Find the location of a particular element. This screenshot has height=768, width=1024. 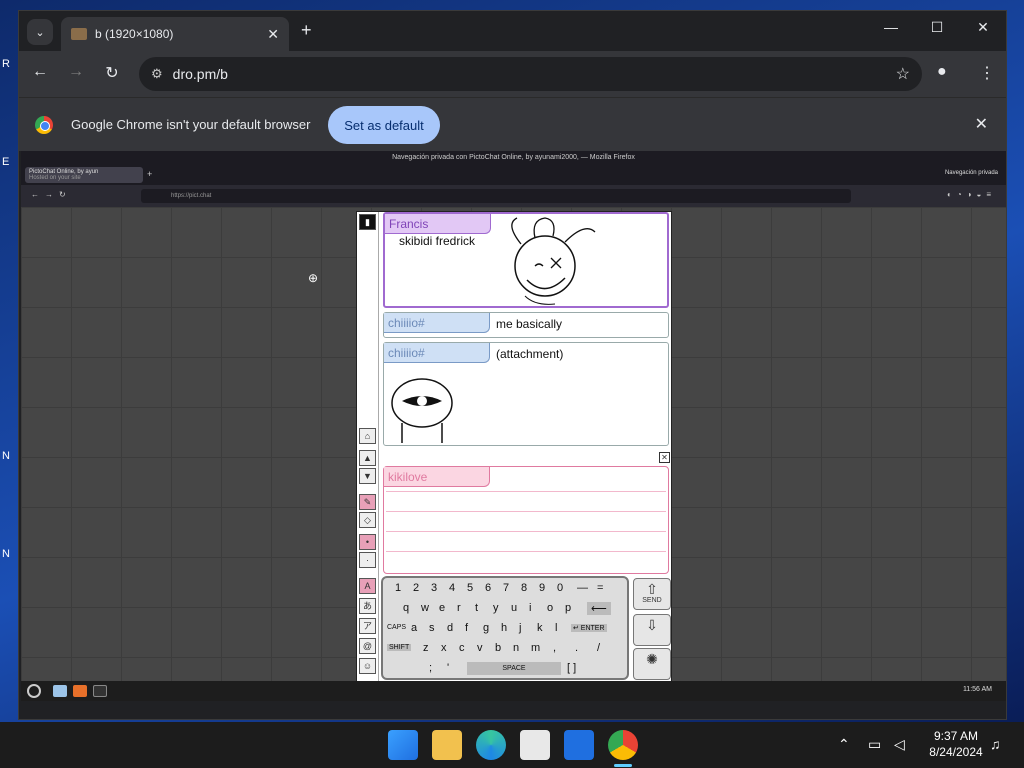

key: g is located at coordinates (486, 628).